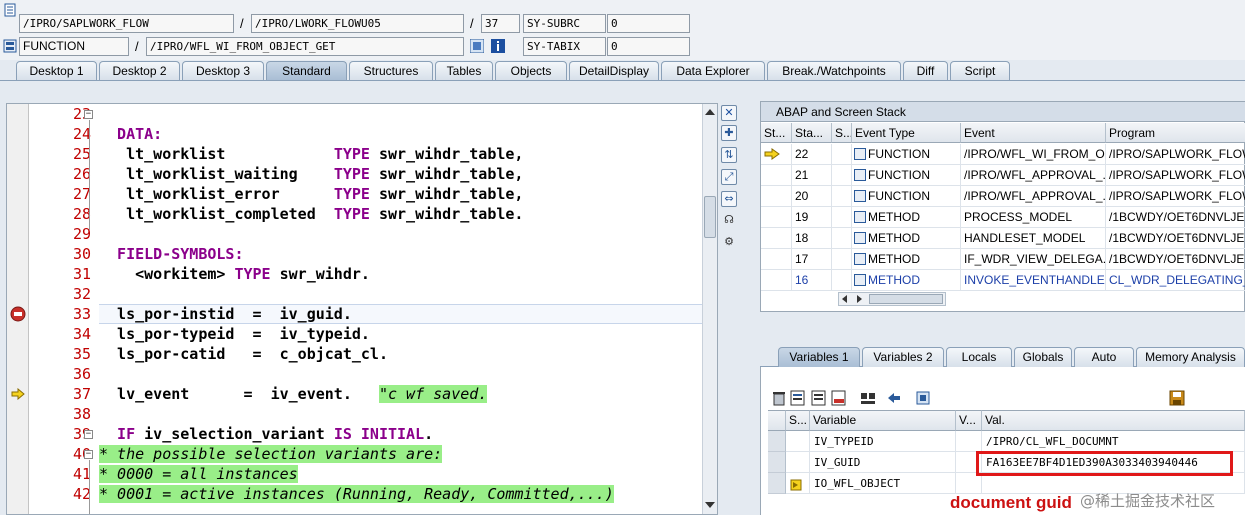  What do you see at coordinates (498, 46) in the screenshot?
I see `info-icon` at bounding box center [498, 46].